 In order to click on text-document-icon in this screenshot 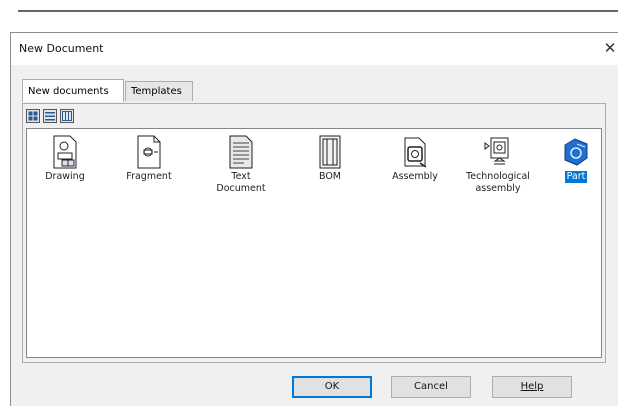, I will do `click(241, 152)`.